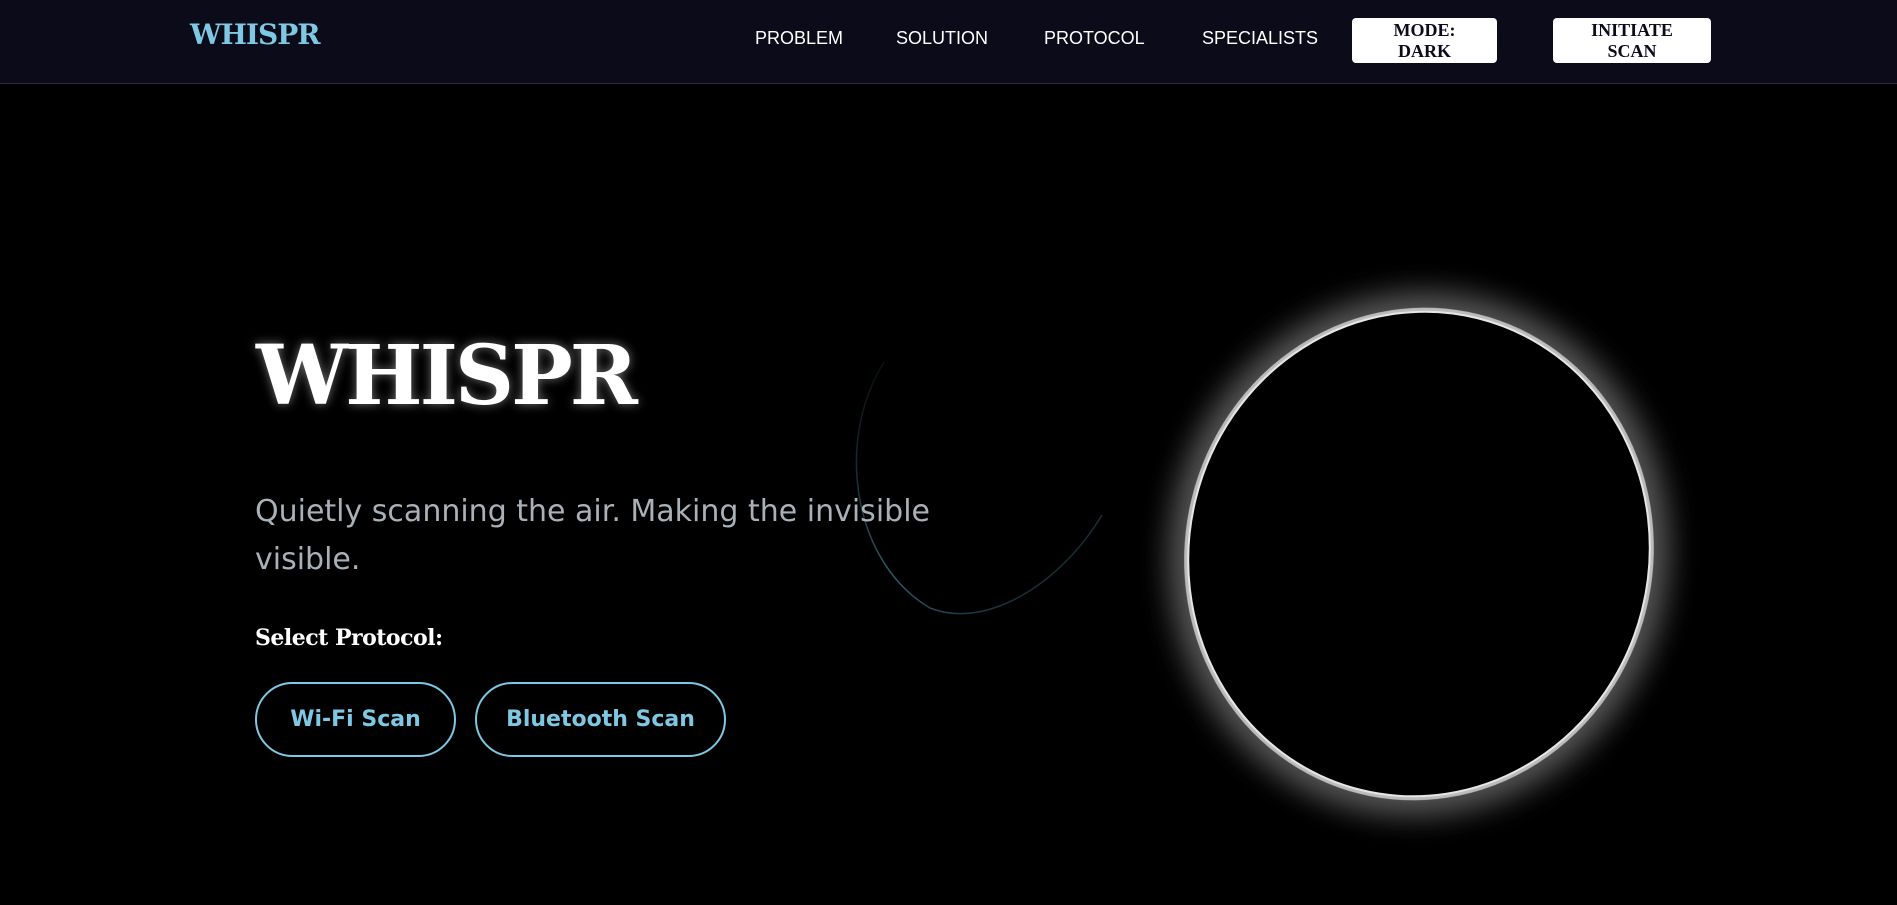  Describe the element at coordinates (447, 376) in the screenshot. I see `hero-title: WHISPR` at that location.